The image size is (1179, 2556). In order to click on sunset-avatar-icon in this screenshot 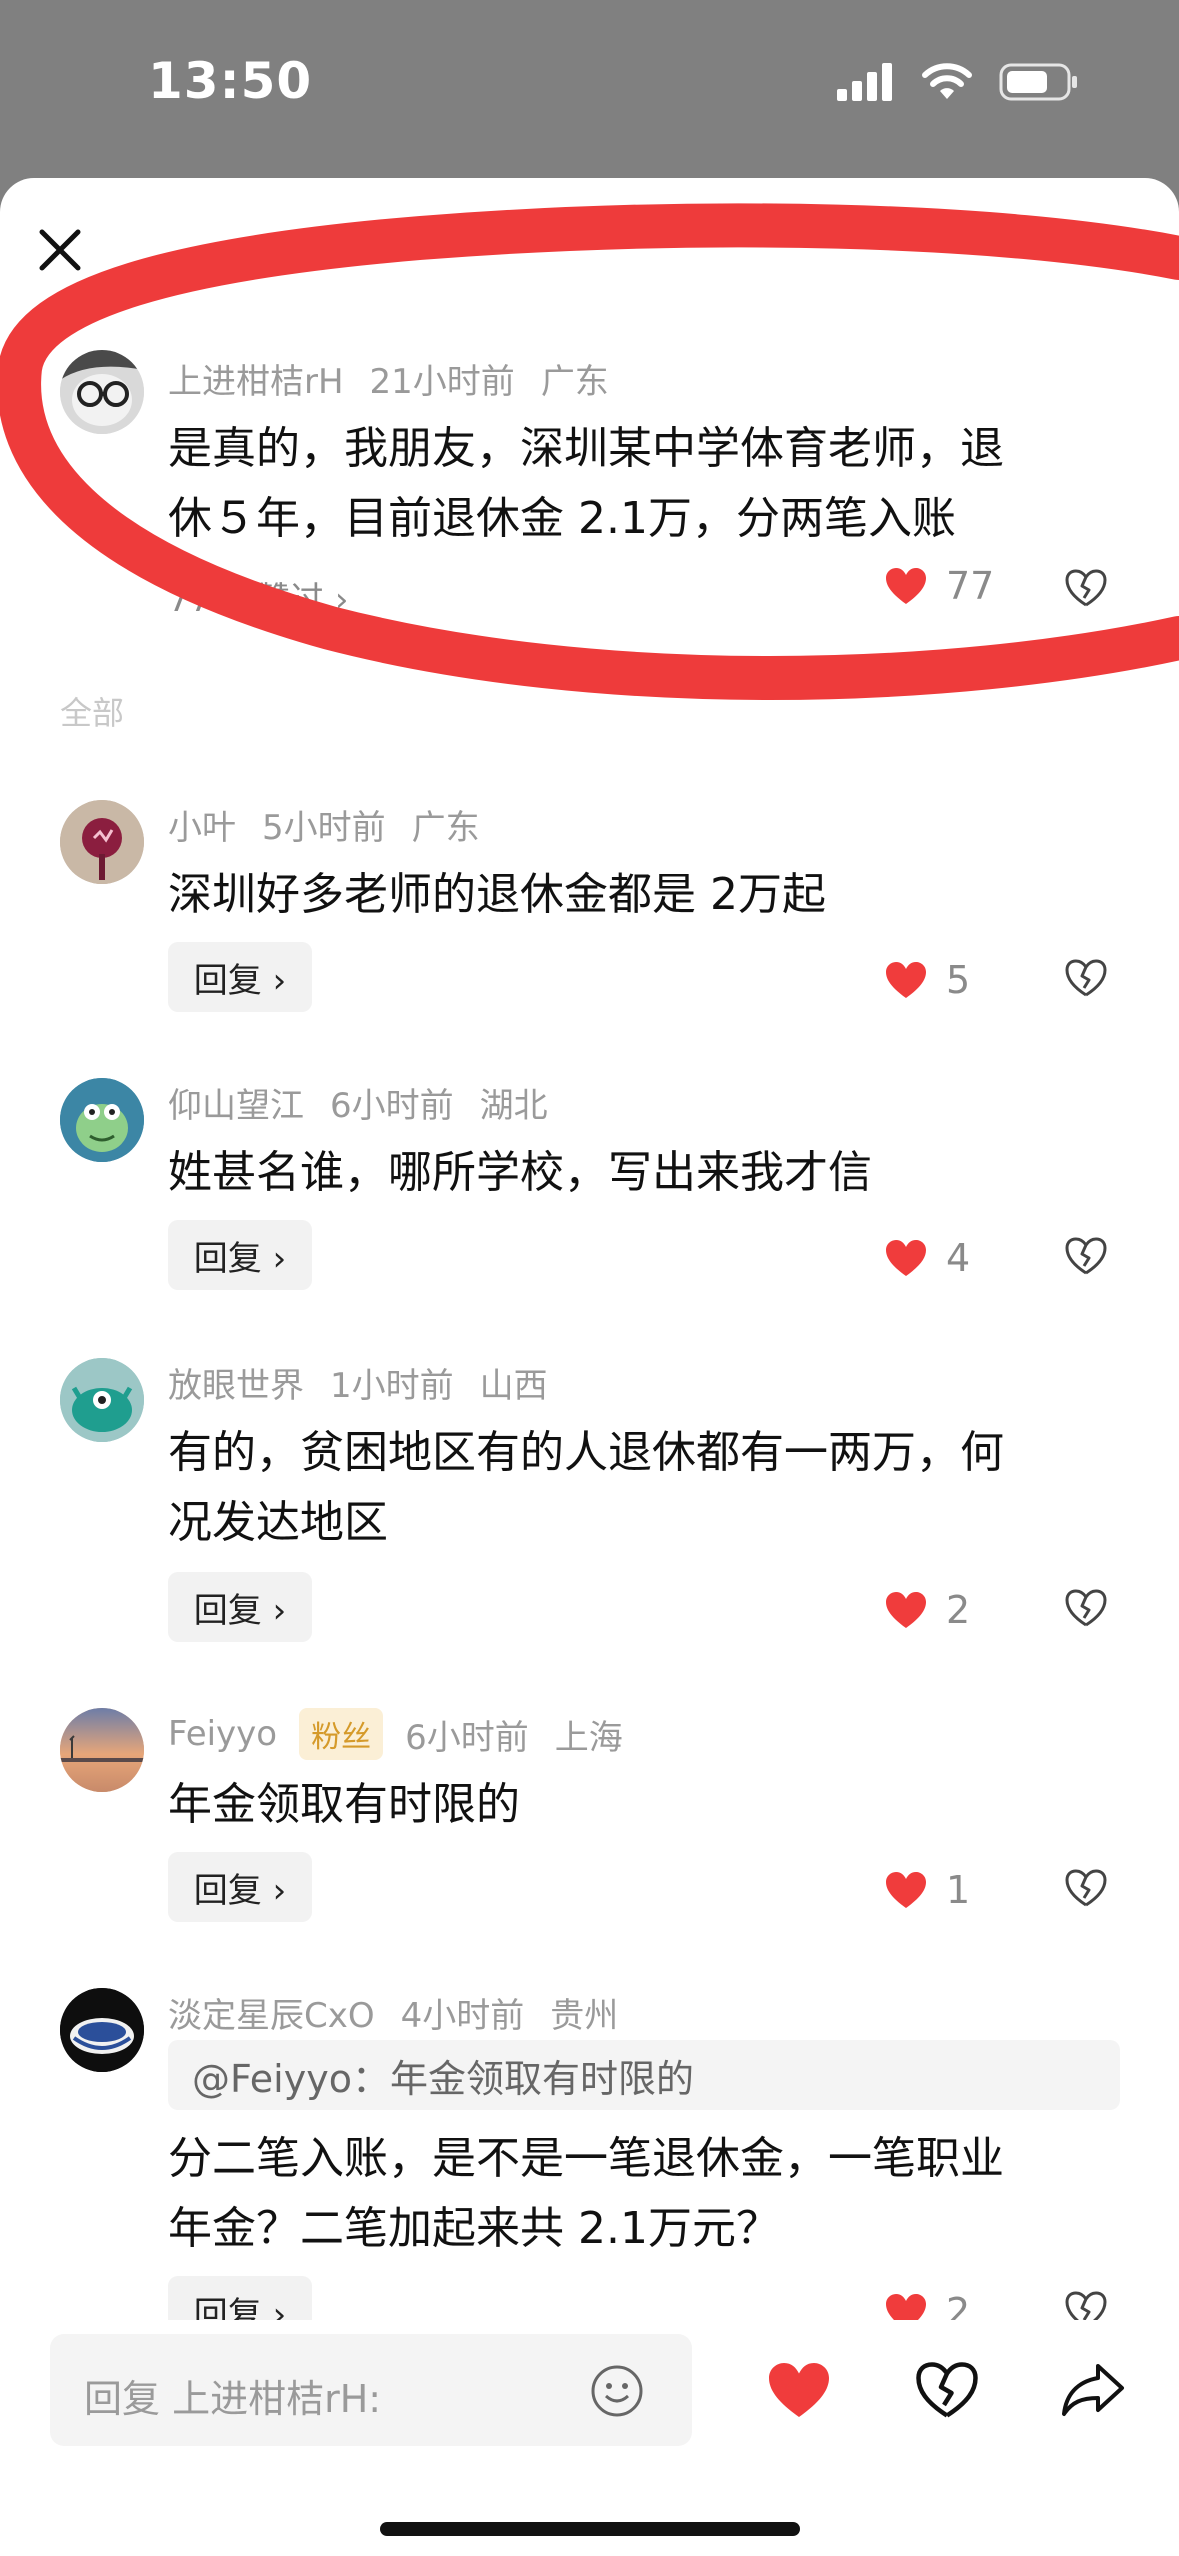, I will do `click(102, 1750)`.